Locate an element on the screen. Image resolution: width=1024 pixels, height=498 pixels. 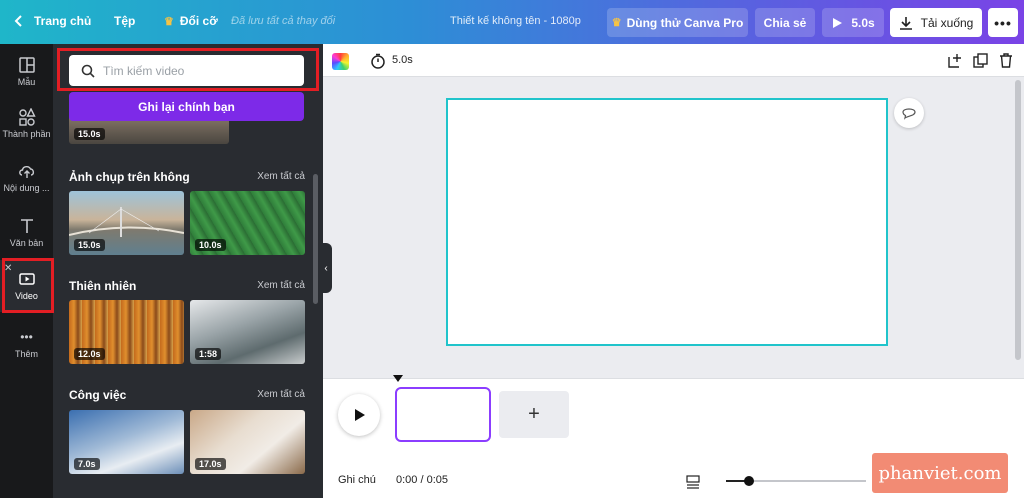
rail-item-more: ••• Thêm is located at coordinates (26, 343).